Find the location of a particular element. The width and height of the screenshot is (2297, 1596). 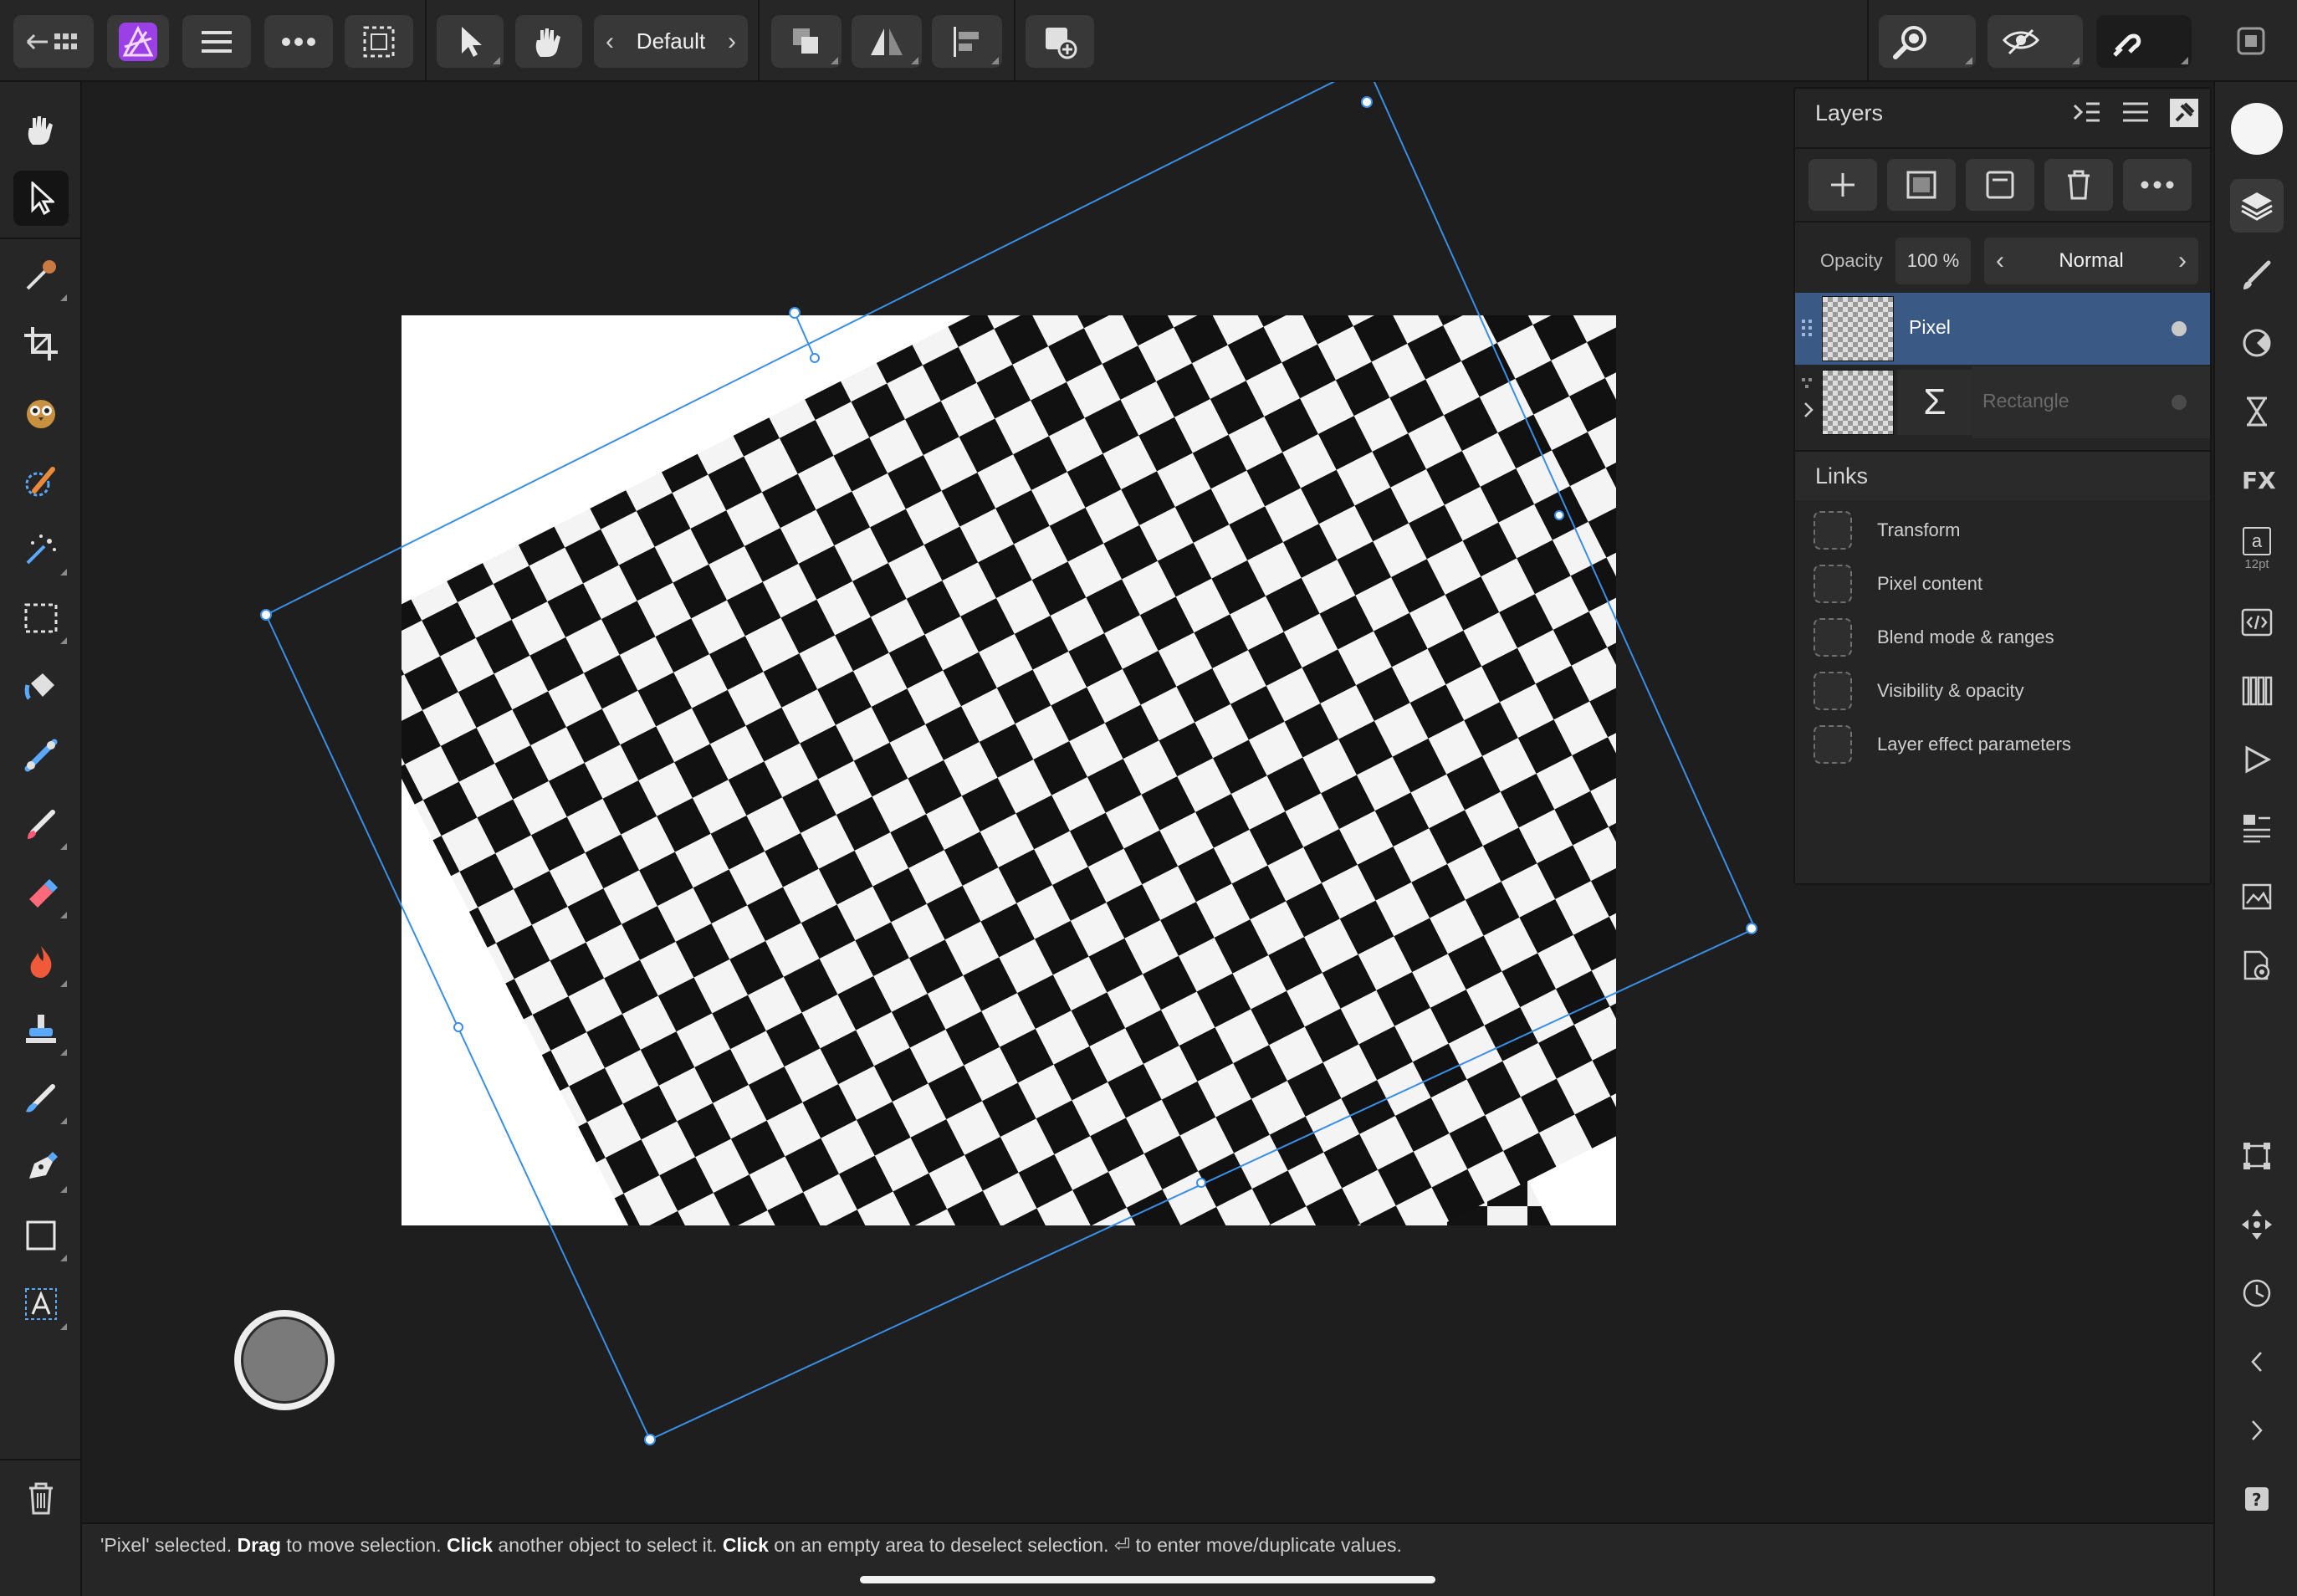

help-button: ? is located at coordinates (2257, 1499).